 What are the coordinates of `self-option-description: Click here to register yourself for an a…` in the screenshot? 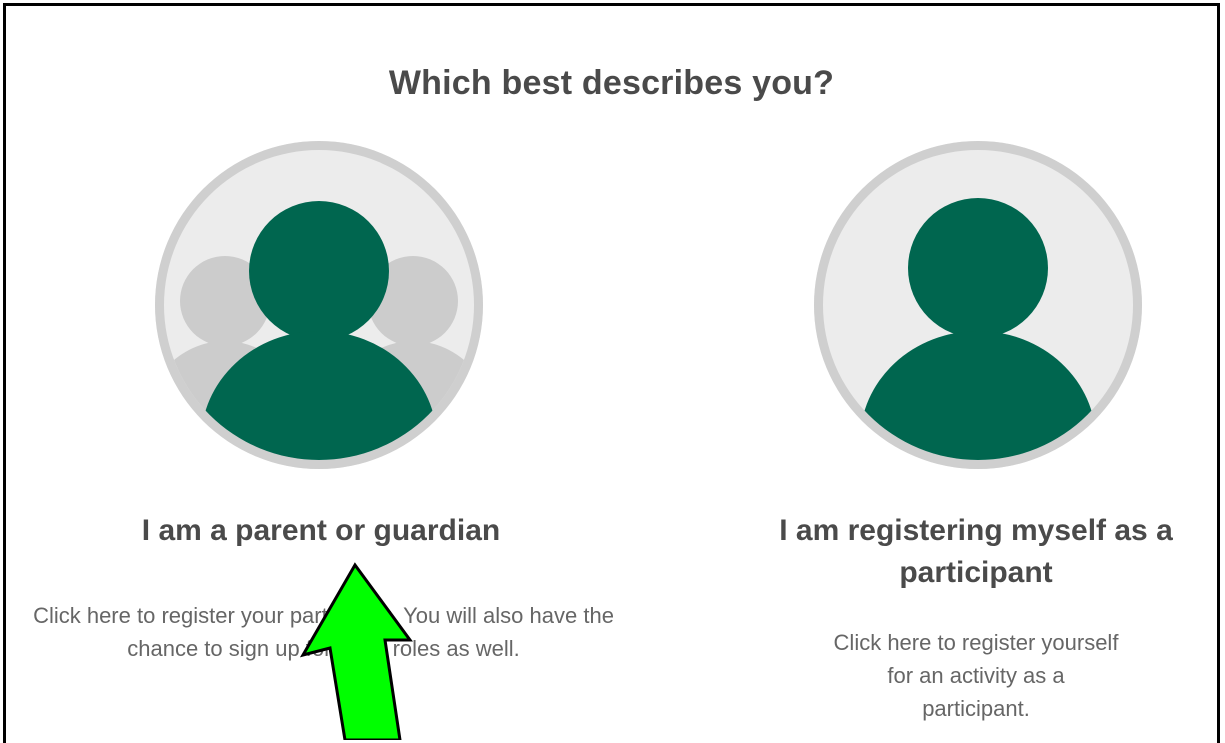 It's located at (976, 675).